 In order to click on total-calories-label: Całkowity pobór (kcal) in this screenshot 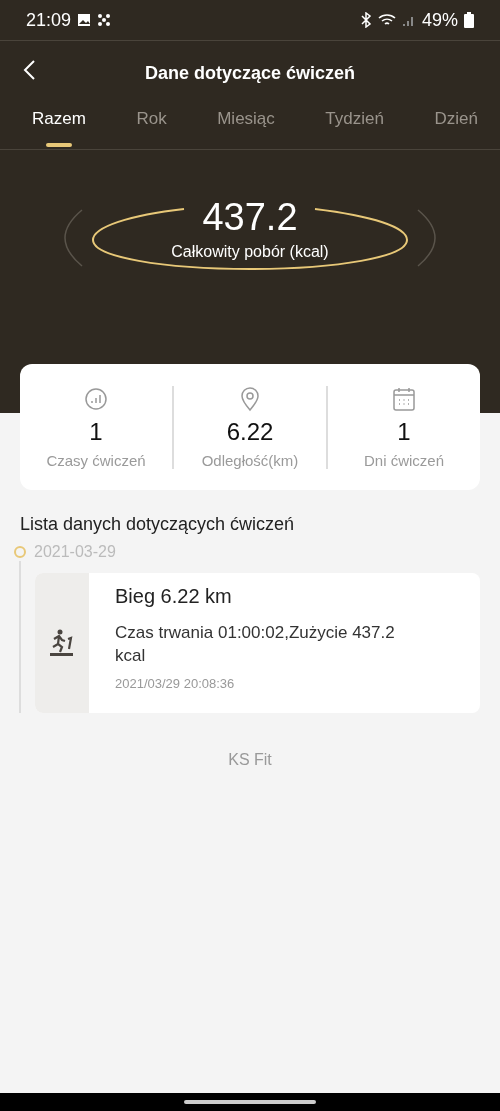, I will do `click(250, 252)`.